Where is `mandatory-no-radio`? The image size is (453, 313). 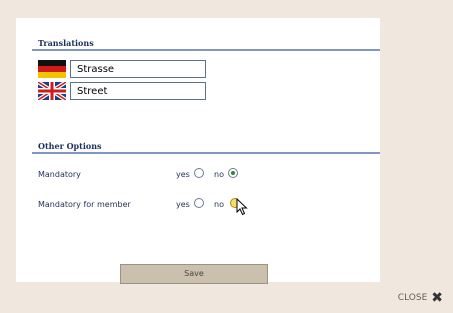
mandatory-no-radio is located at coordinates (233, 173).